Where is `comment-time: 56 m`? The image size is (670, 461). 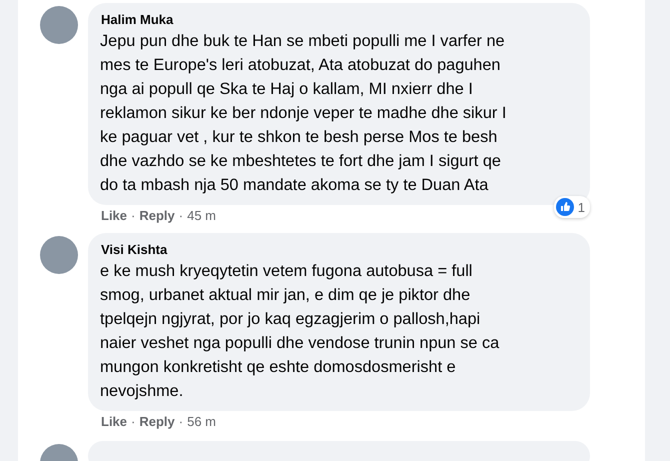
comment-time: 56 m is located at coordinates (201, 421).